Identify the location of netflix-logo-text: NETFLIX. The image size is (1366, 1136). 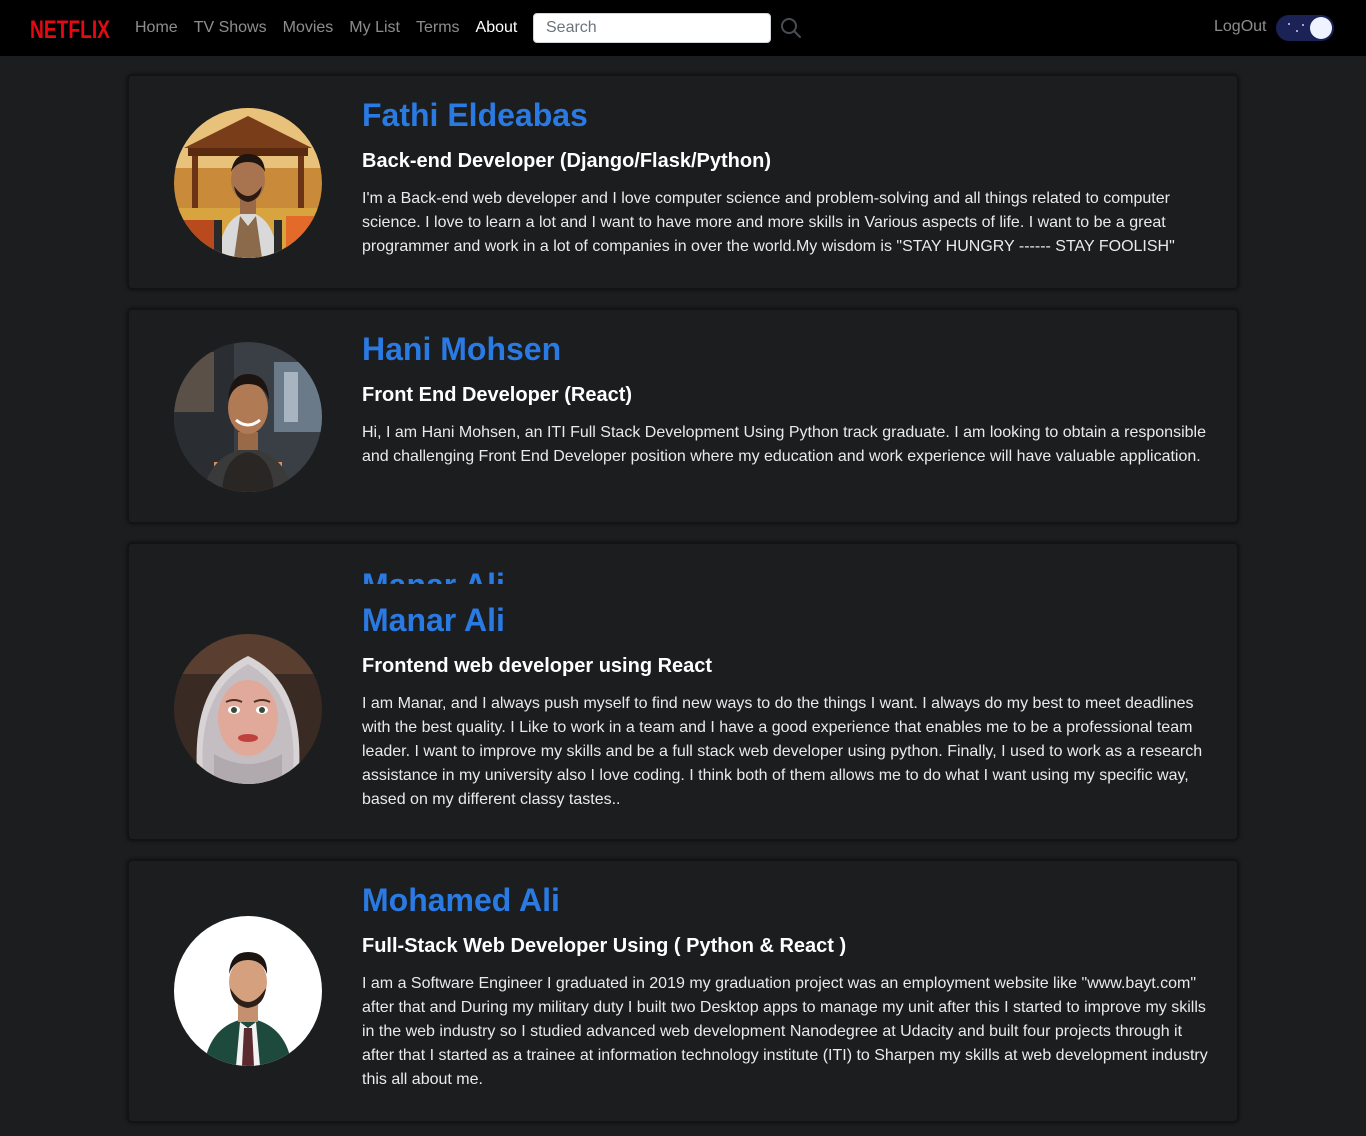
(70, 29).